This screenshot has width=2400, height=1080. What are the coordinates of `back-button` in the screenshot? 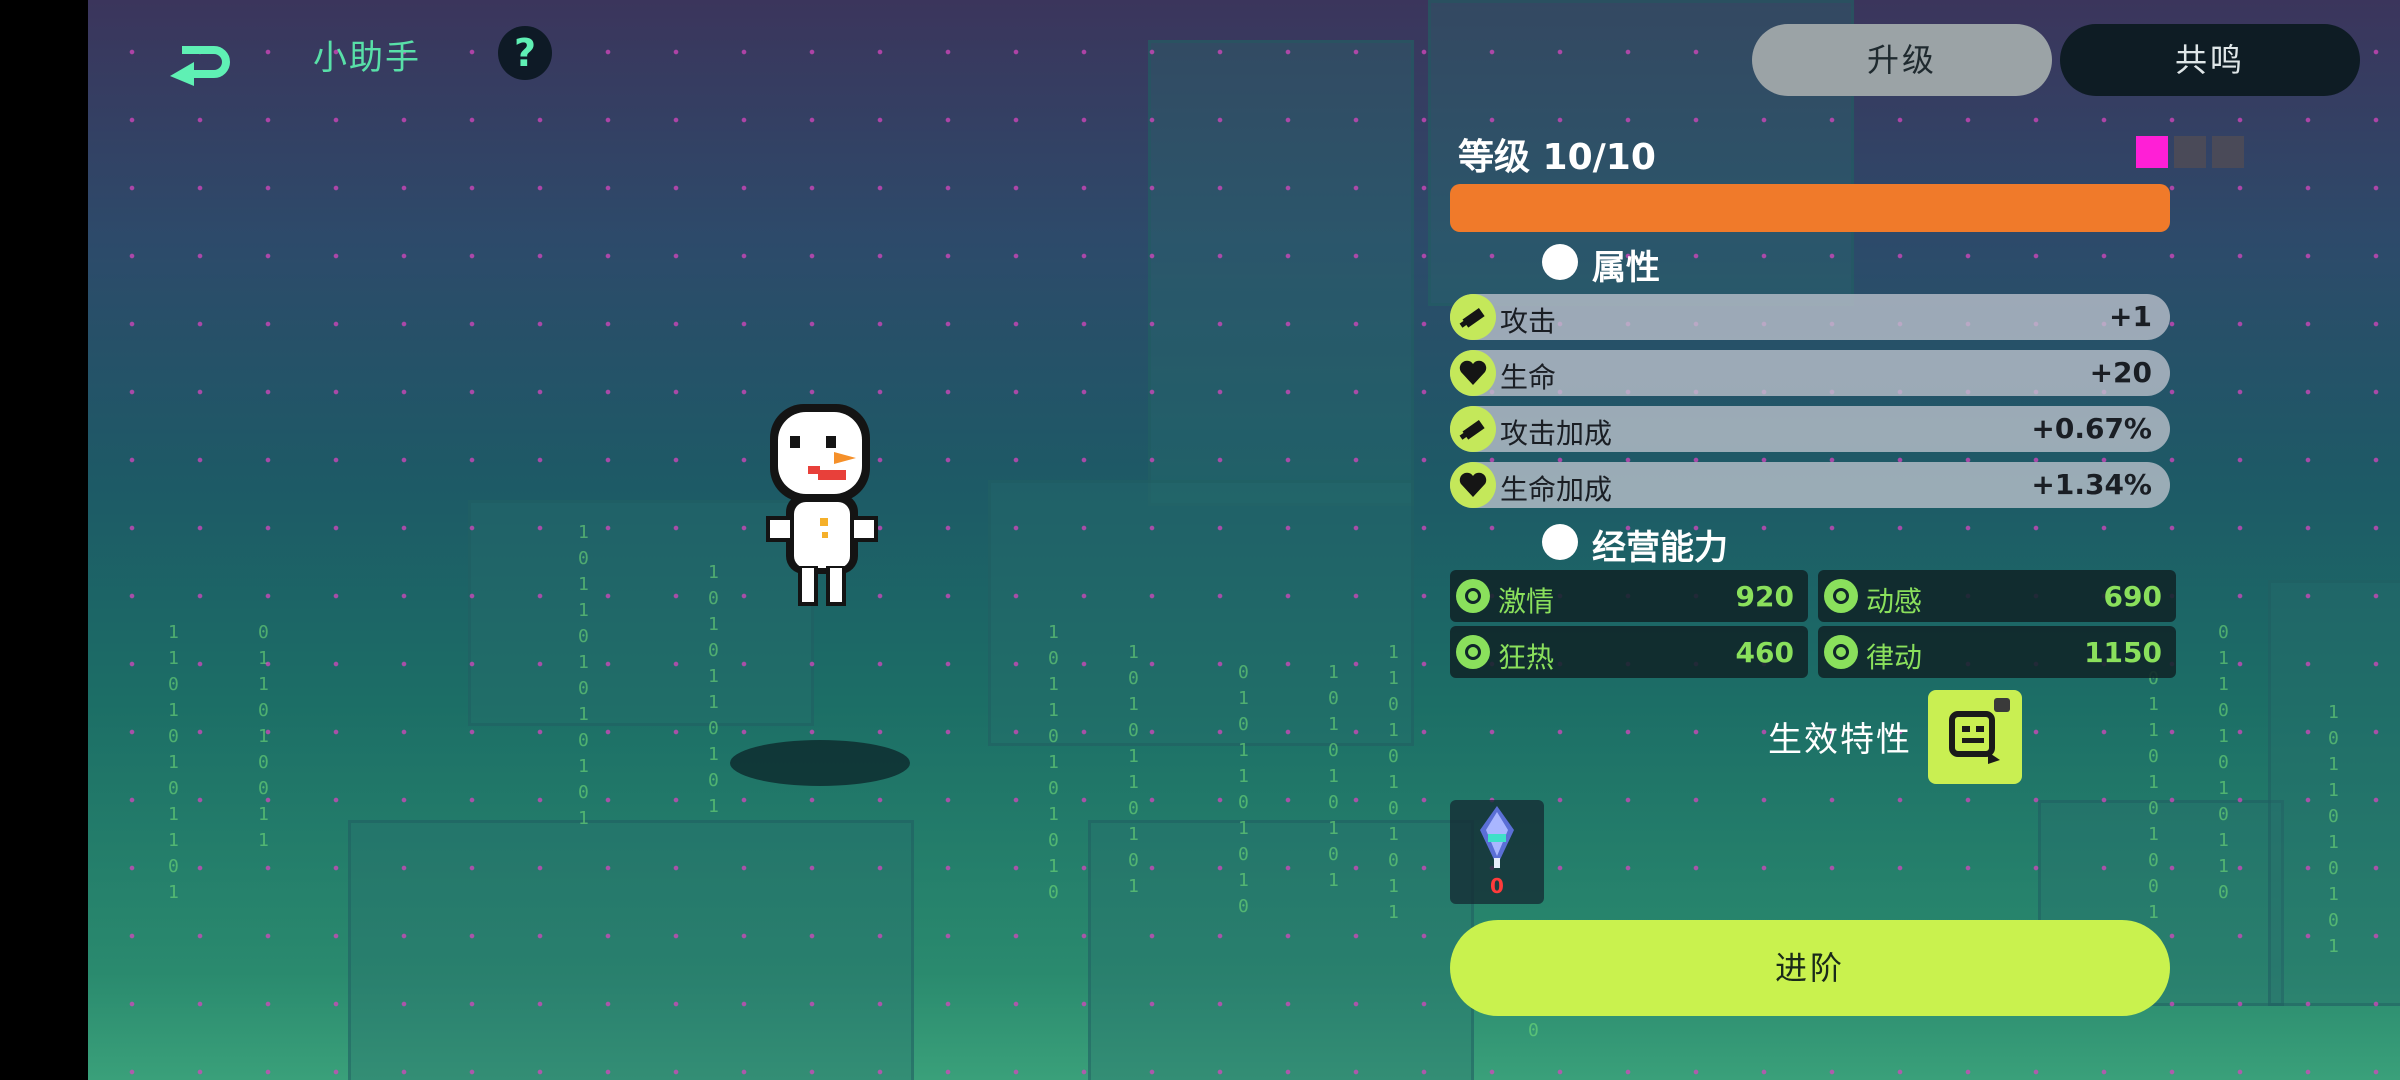 It's located at (203, 58).